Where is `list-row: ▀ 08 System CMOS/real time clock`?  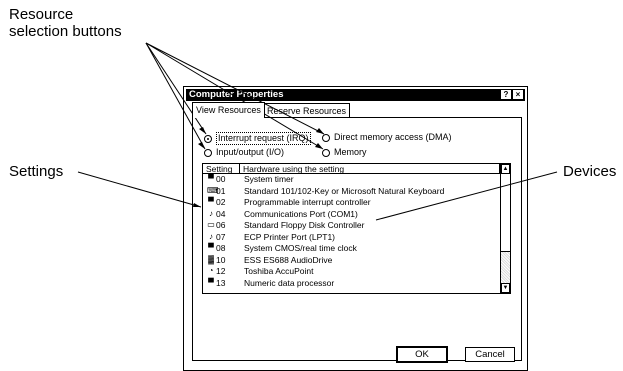 list-row: ▀ 08 System CMOS/real time clock is located at coordinates (351, 248).